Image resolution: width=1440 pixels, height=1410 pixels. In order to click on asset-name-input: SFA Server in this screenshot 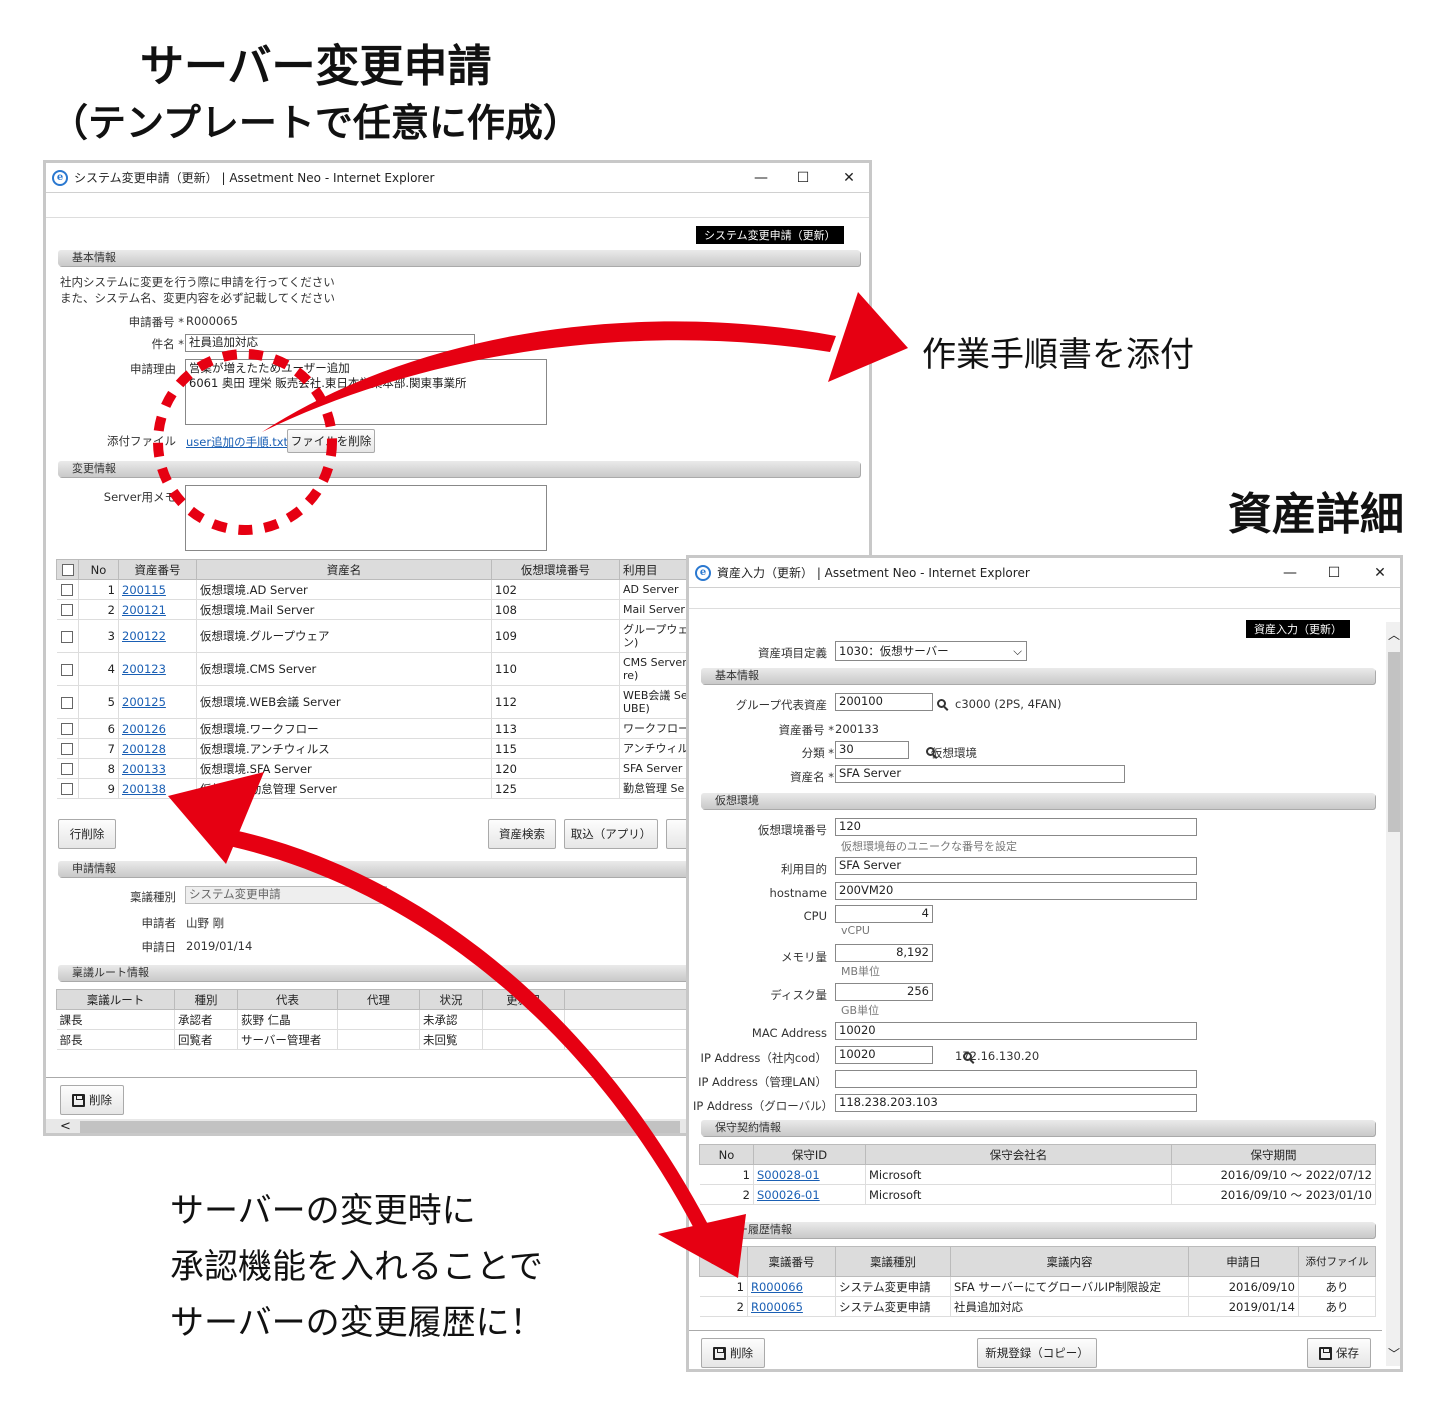, I will do `click(980, 774)`.